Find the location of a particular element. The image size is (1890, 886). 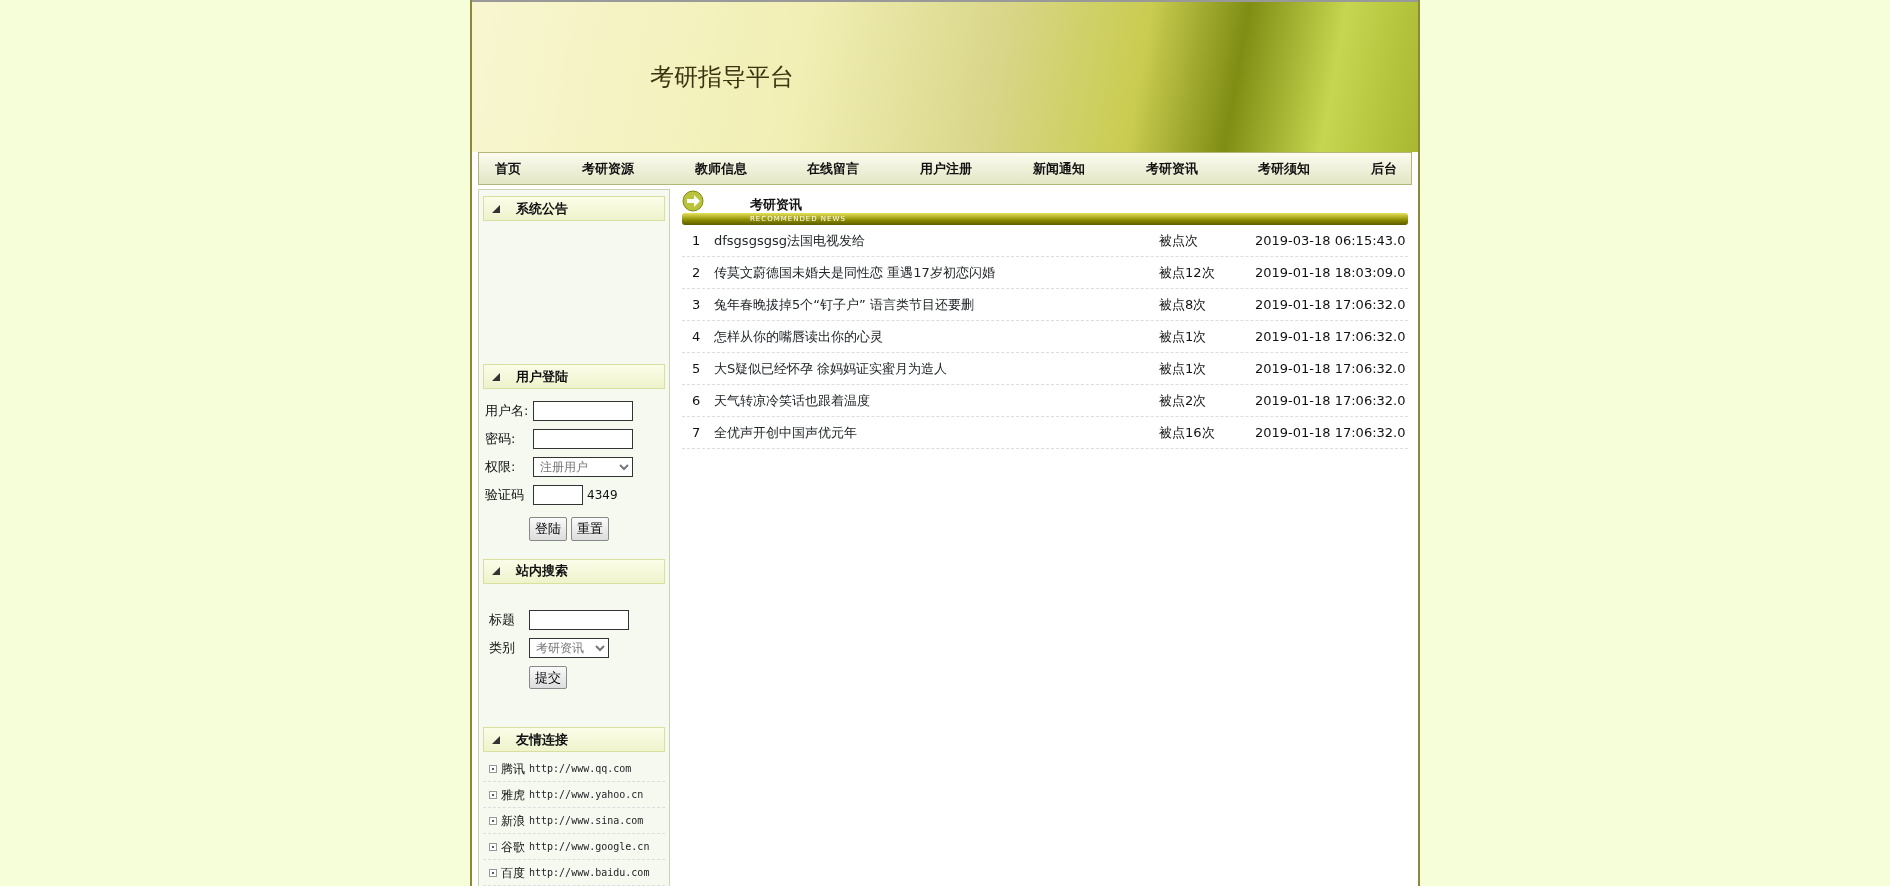

click-count: 被点8次 is located at coordinates (1183, 304).